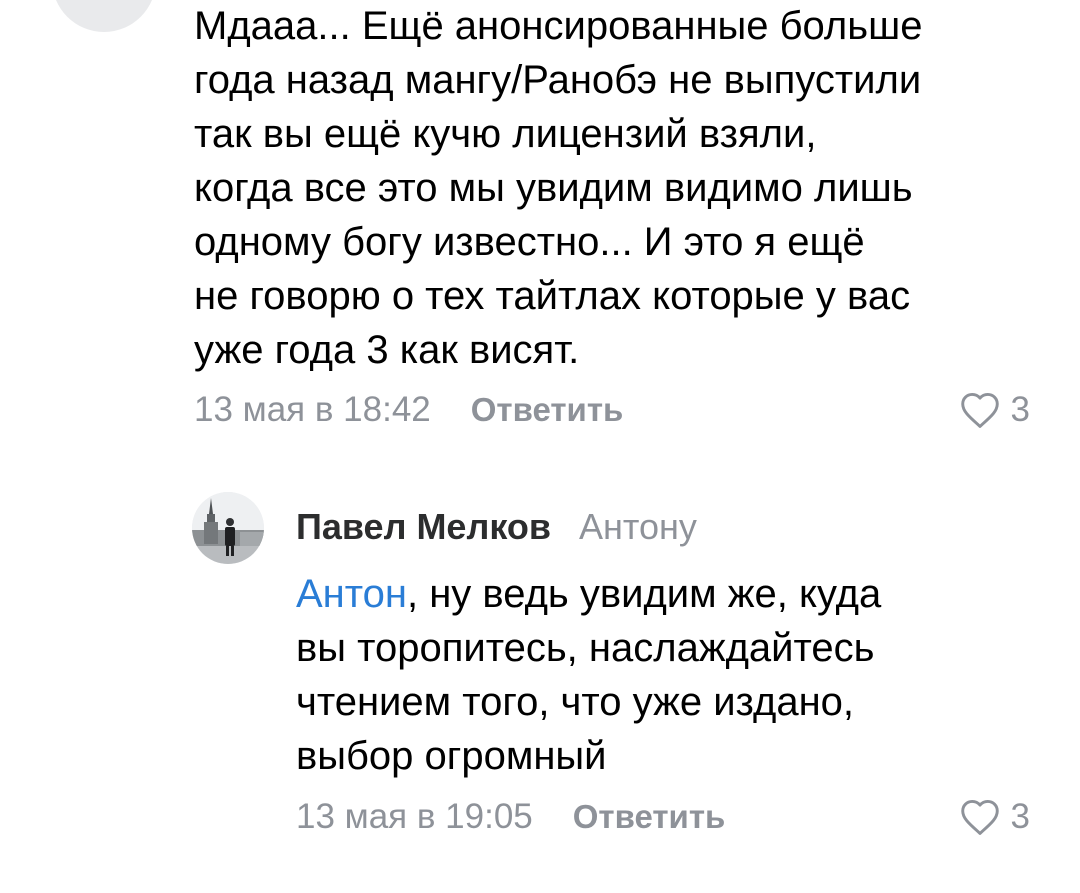 This screenshot has width=1080, height=893. What do you see at coordinates (351, 594) in the screenshot?
I see `mention-link: Антон` at bounding box center [351, 594].